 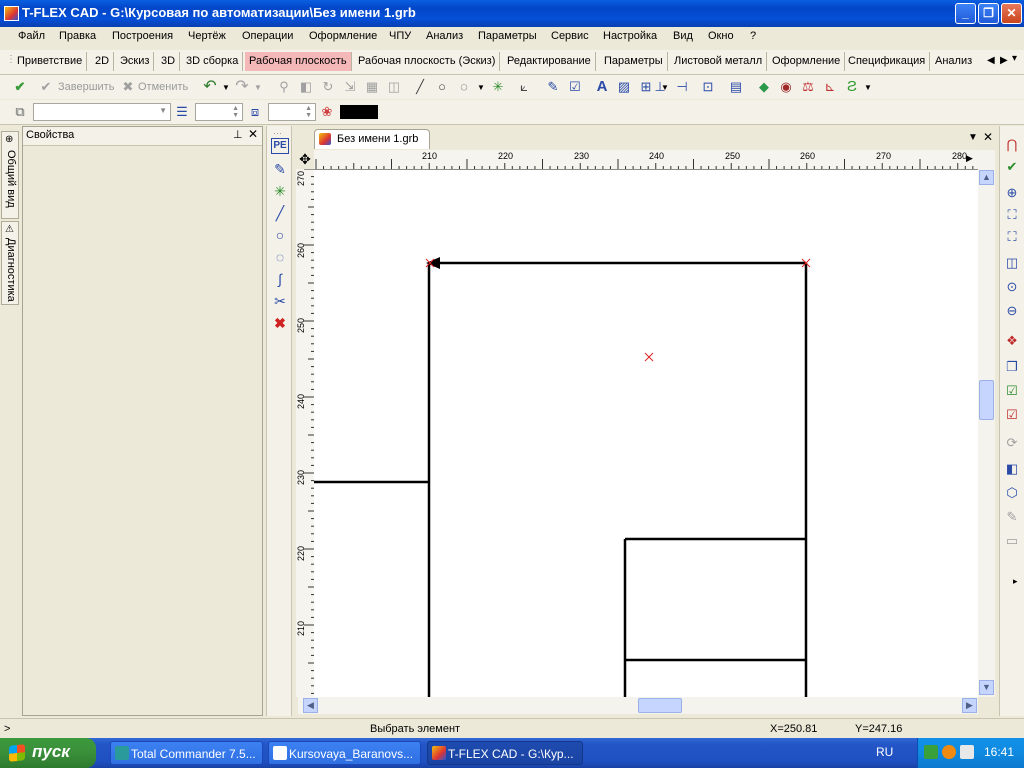 What do you see at coordinates (20, 87) in the screenshot?
I see `double-check-icon: ✔` at bounding box center [20, 87].